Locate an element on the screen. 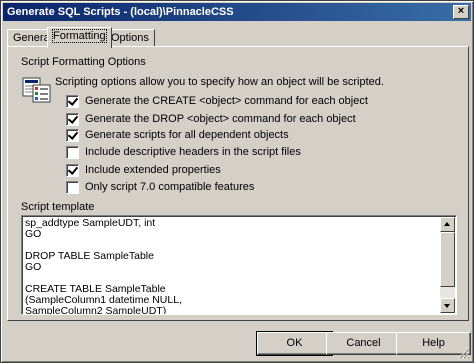 This screenshot has width=474, height=363. close-button: × is located at coordinates (461, 12).